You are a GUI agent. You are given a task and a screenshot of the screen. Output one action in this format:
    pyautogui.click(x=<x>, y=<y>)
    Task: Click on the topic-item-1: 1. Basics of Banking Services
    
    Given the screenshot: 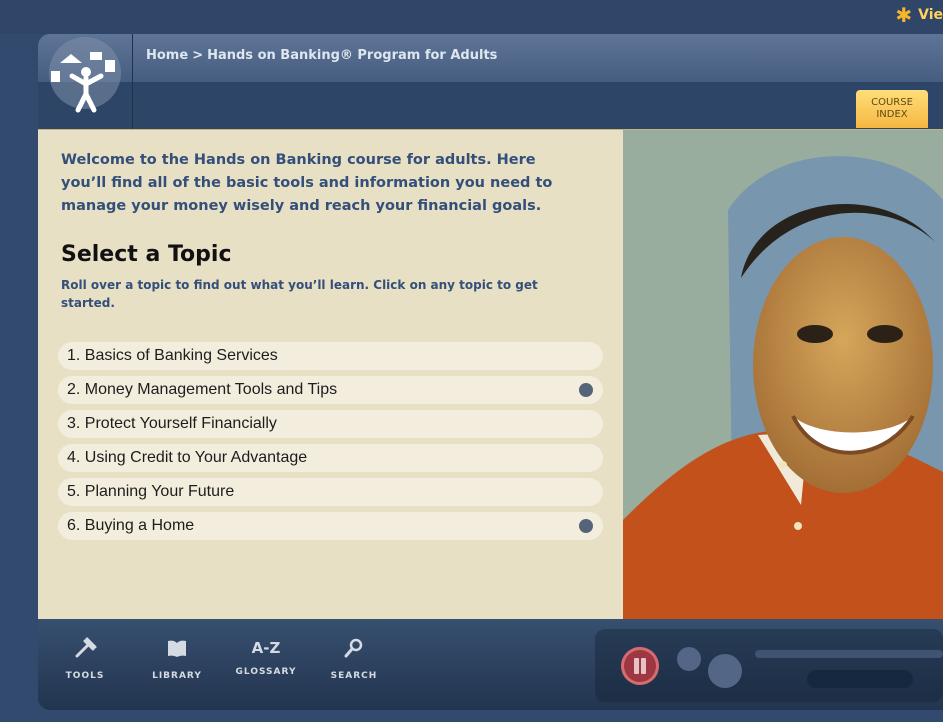 What is the action you would take?
    pyautogui.click(x=330, y=356)
    